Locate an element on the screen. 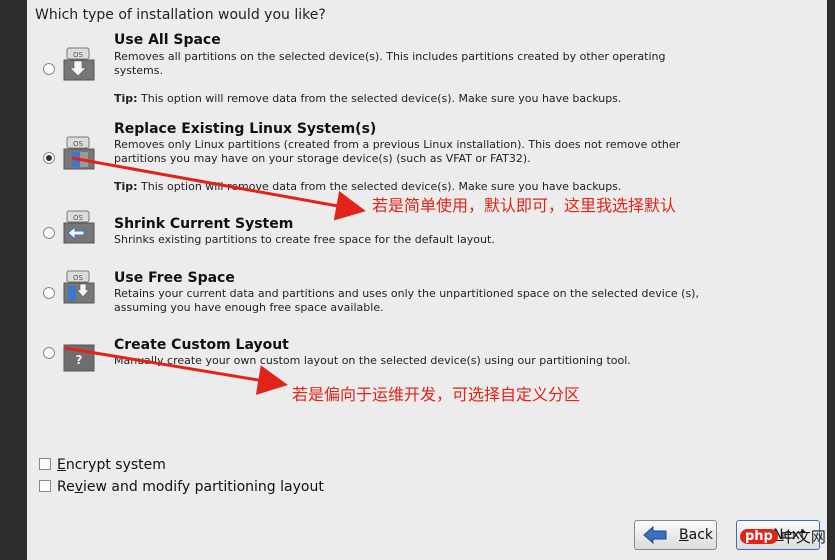 The width and height of the screenshot is (835, 560). php-cn-watermark: php 中文网 is located at coordinates (783, 536).